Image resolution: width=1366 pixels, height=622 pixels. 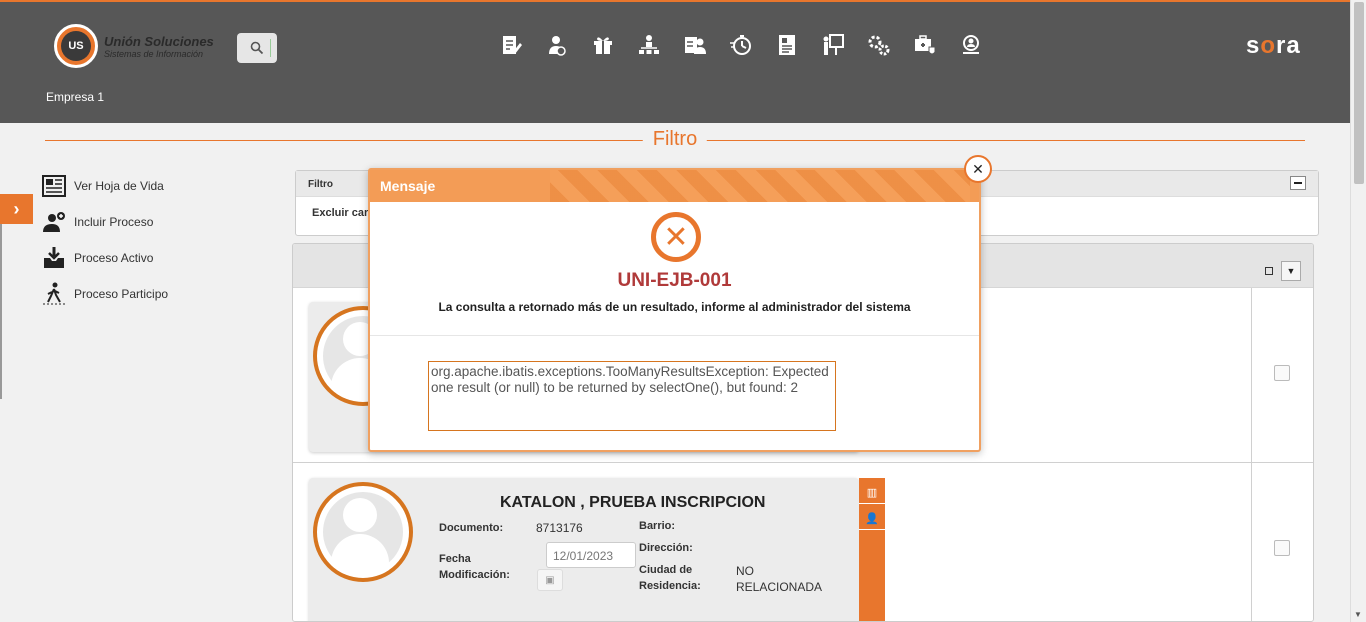 What do you see at coordinates (1358, 614) in the screenshot?
I see `scroll-down-icon: ▼` at bounding box center [1358, 614].